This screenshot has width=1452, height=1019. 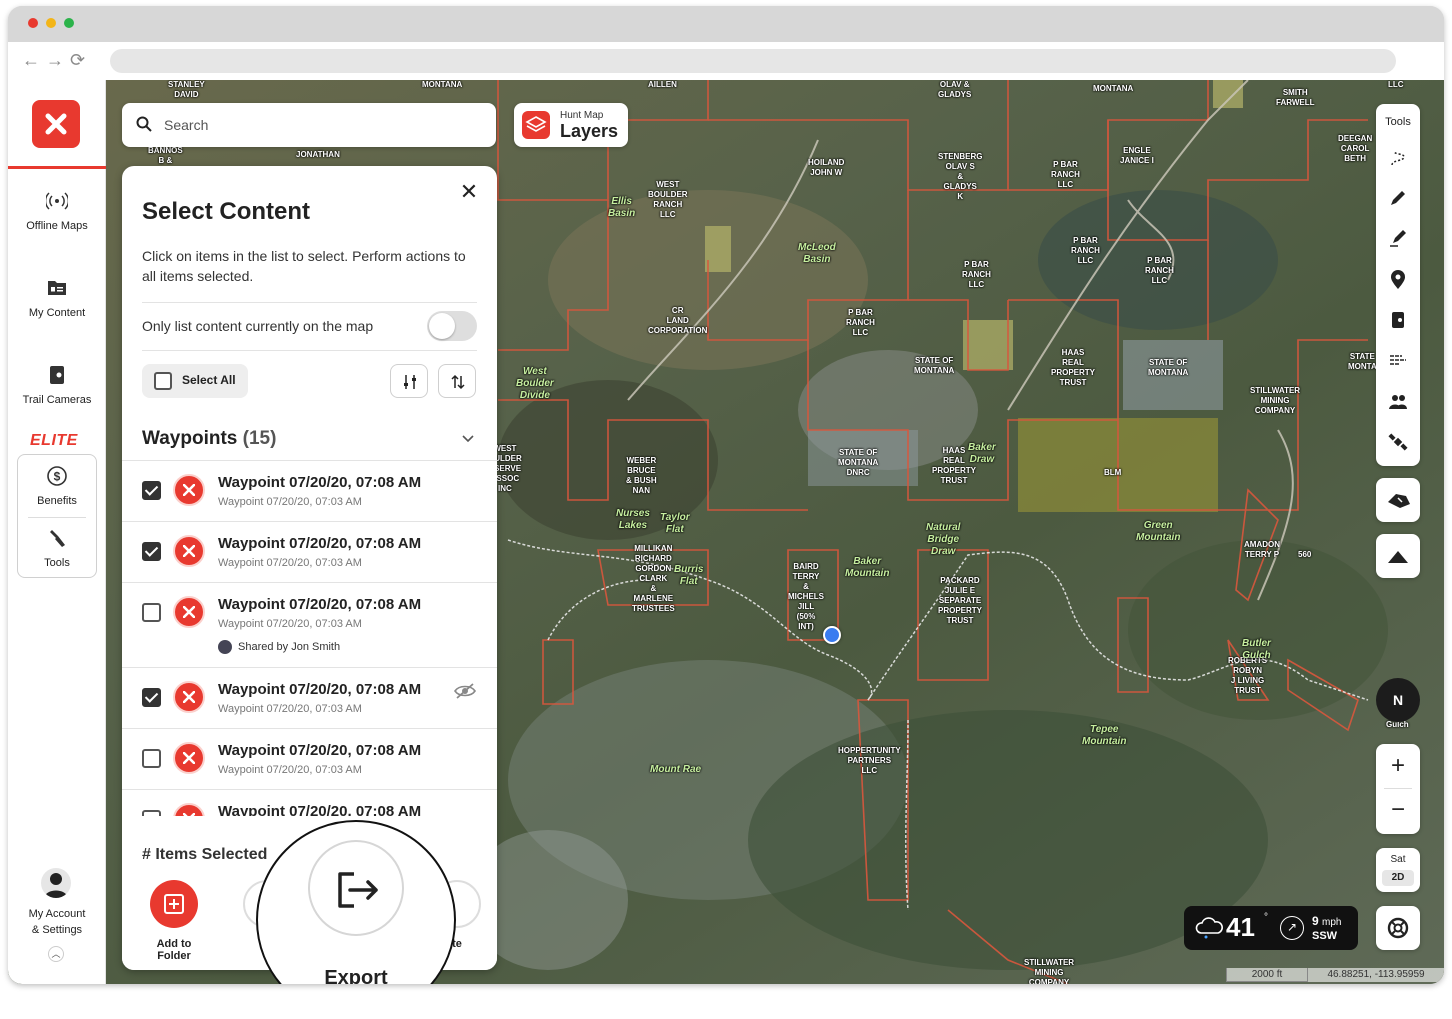 I want to click on close-panel-button: ✕, so click(x=469, y=192).